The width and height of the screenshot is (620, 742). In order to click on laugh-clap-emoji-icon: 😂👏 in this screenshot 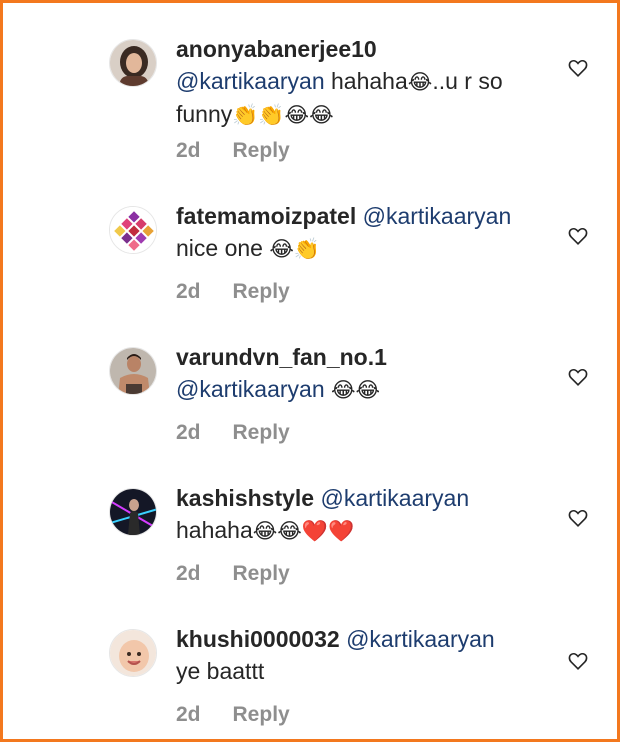, I will do `click(295, 249)`.